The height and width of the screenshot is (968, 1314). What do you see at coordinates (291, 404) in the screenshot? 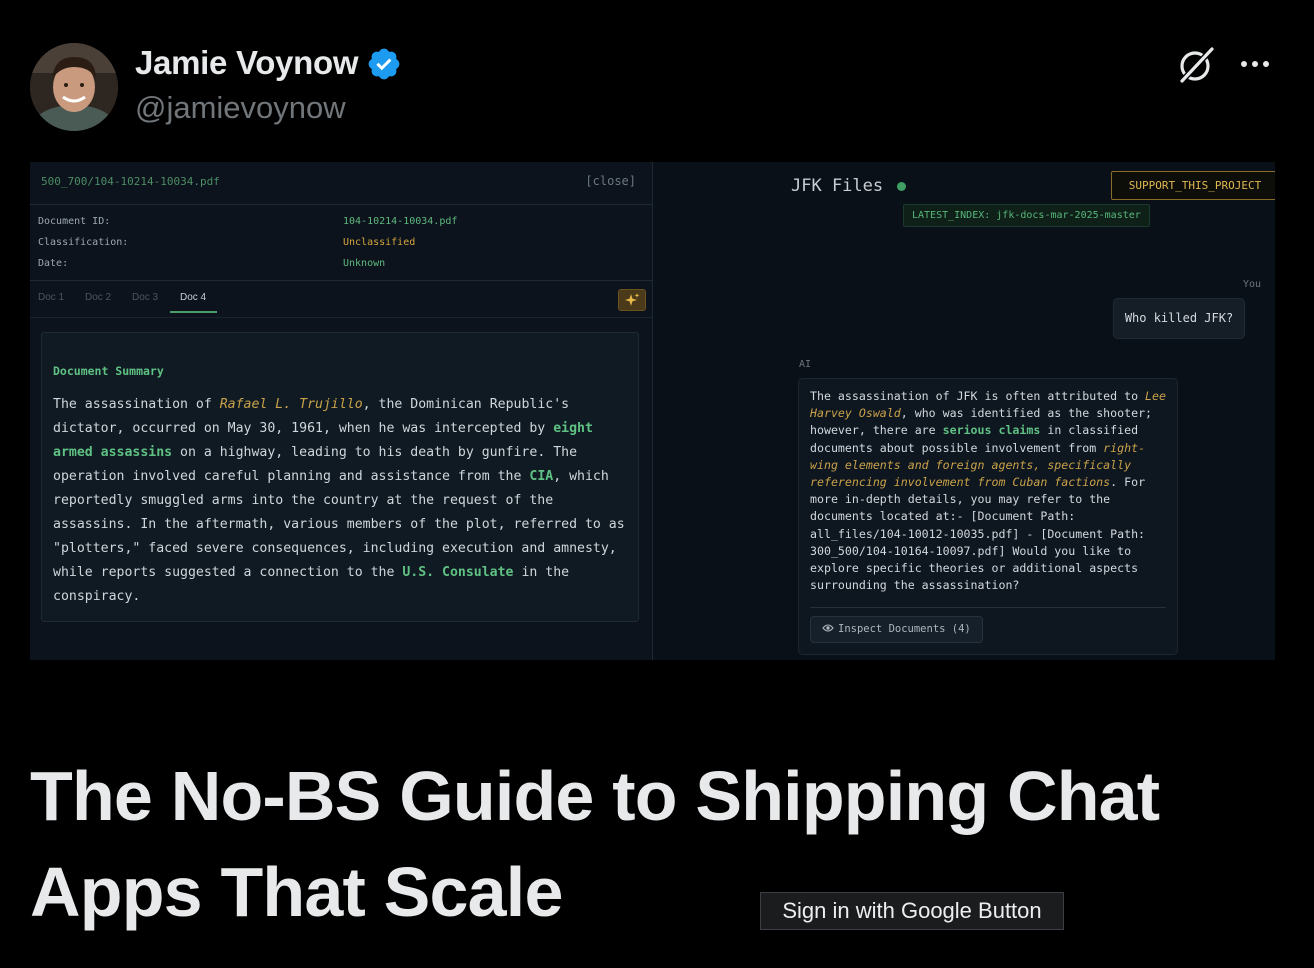
I see `summary-run: Rafael L. Trujillo` at bounding box center [291, 404].